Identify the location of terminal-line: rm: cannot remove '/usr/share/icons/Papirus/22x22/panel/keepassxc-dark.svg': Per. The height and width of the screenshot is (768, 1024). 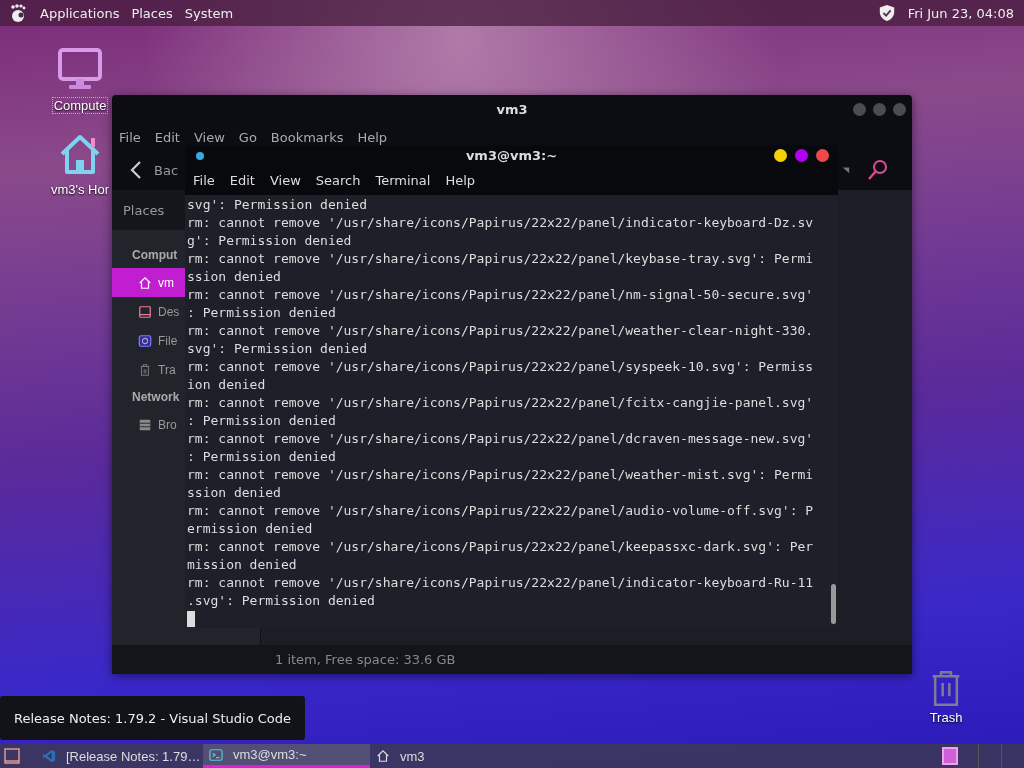
(501, 547).